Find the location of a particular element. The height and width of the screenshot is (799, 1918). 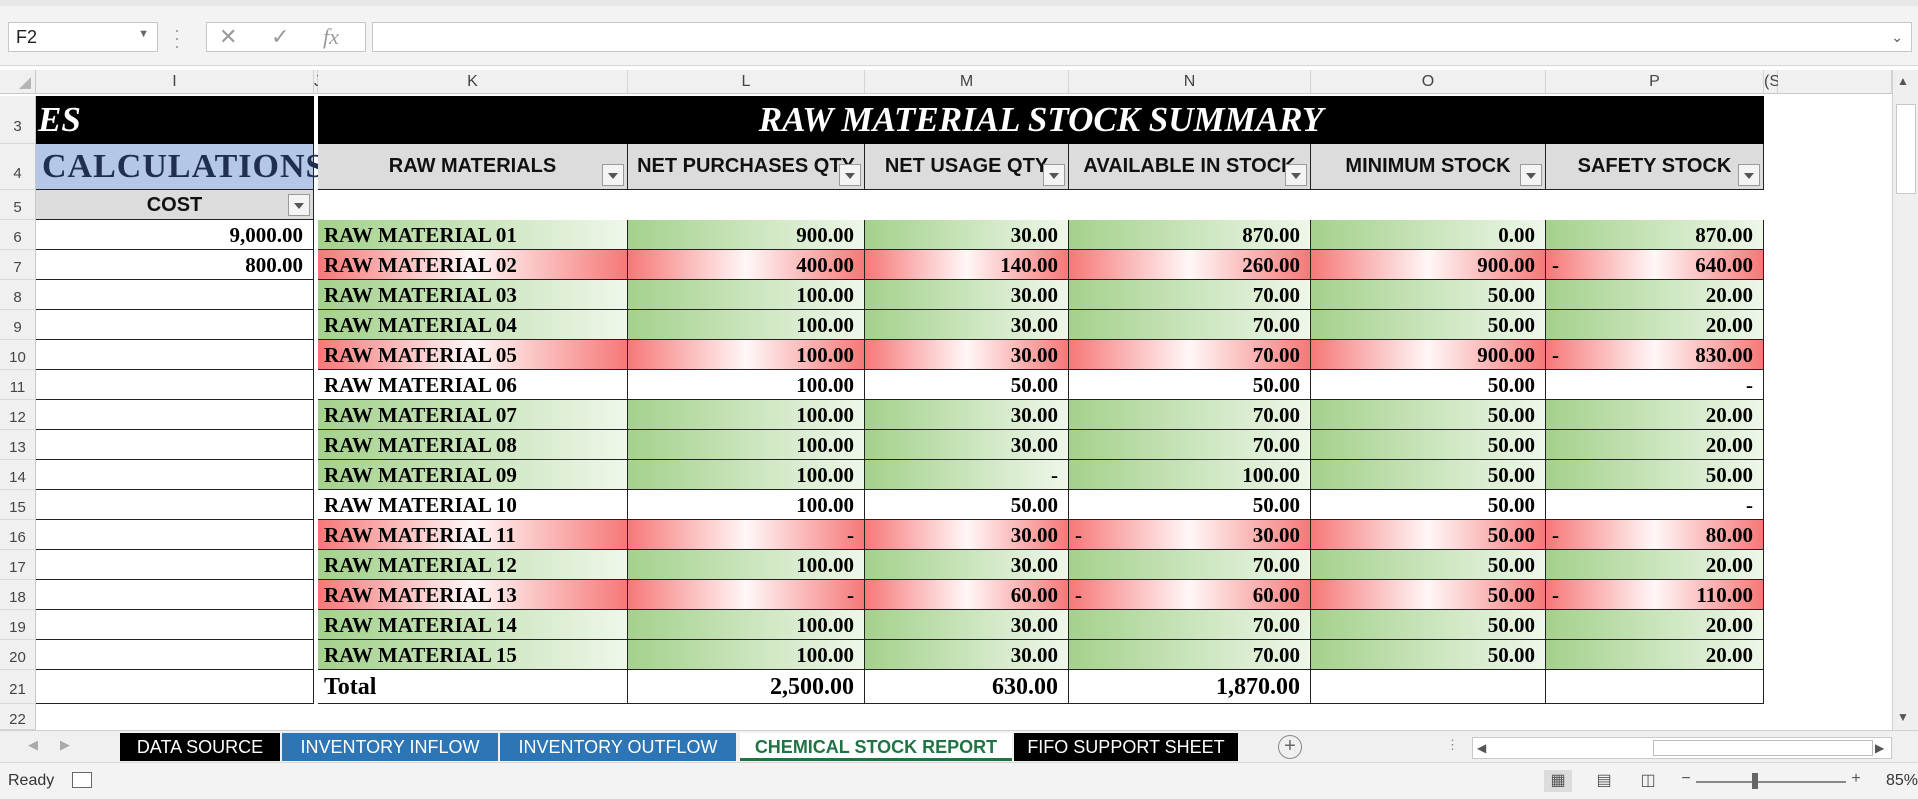

page-layout-icon: ▤ is located at coordinates (1604, 781).